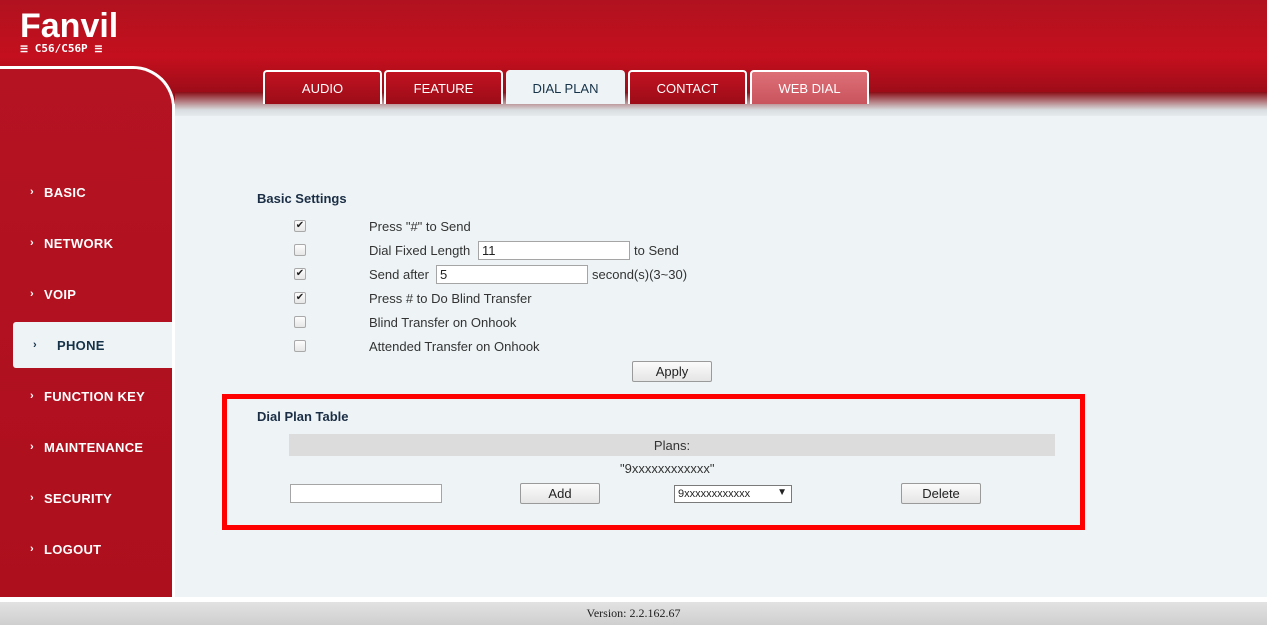 The image size is (1267, 625). I want to click on fanvil-logo: Fanvil ☰ C56/C56P ☰, so click(69, 31).